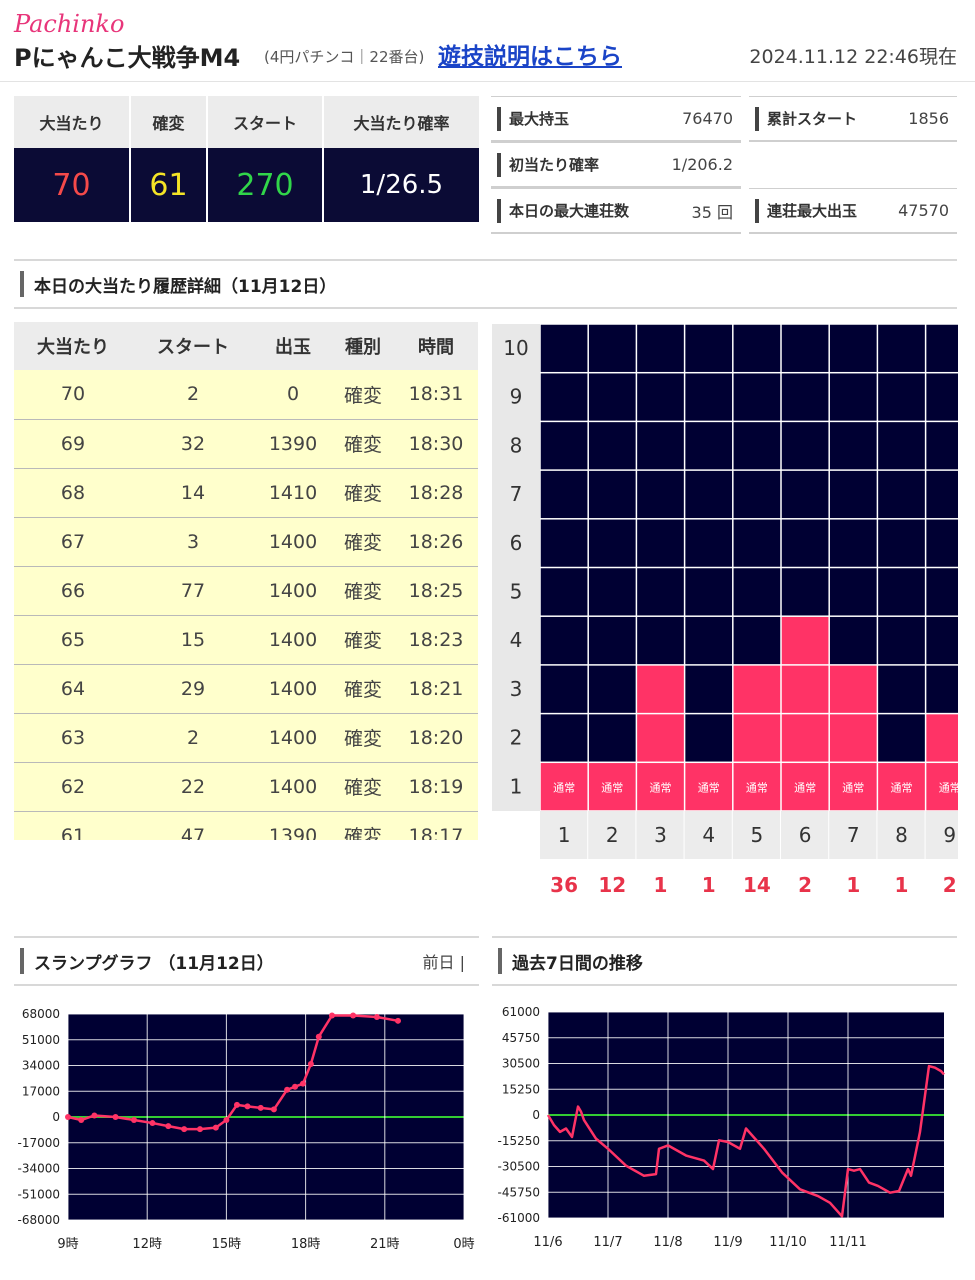  I want to click on grid-col-label: 4, so click(708, 835).